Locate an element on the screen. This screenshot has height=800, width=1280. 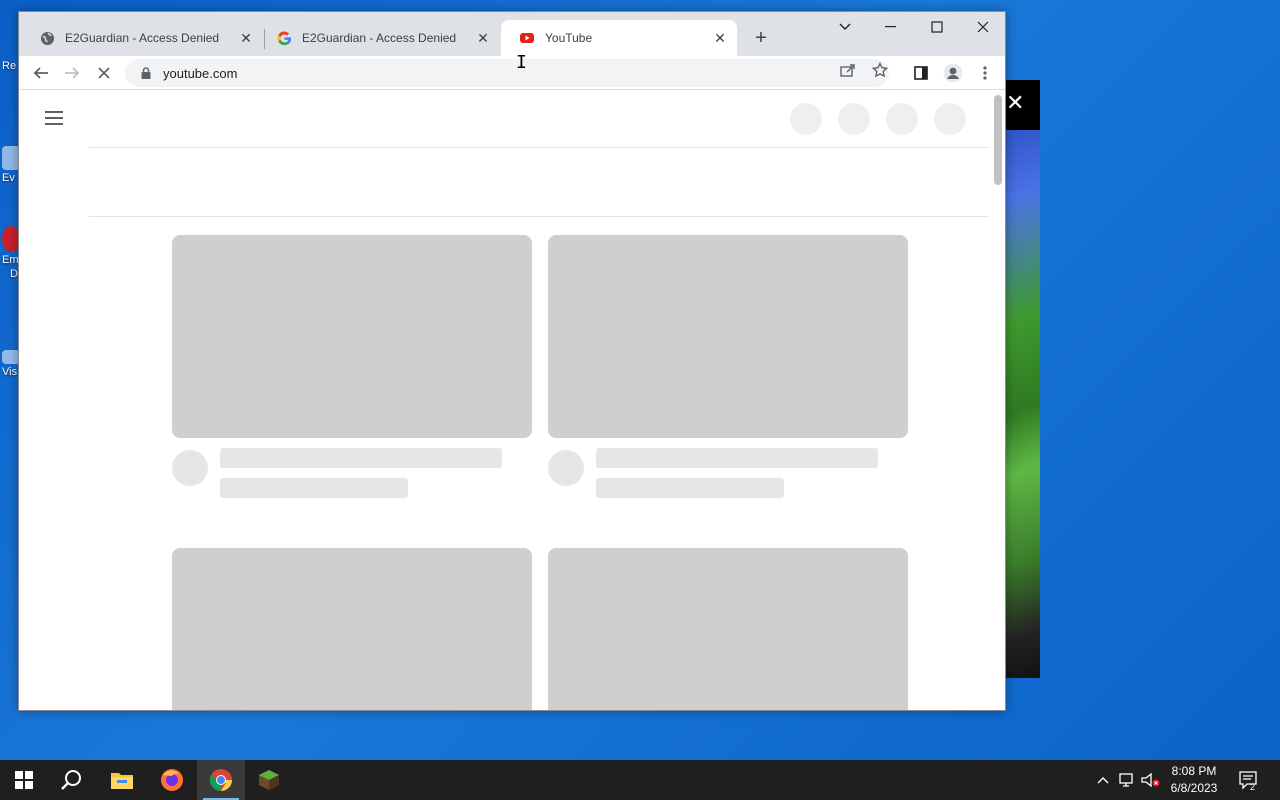
volume-muted-icon is located at coordinates (1151, 780).